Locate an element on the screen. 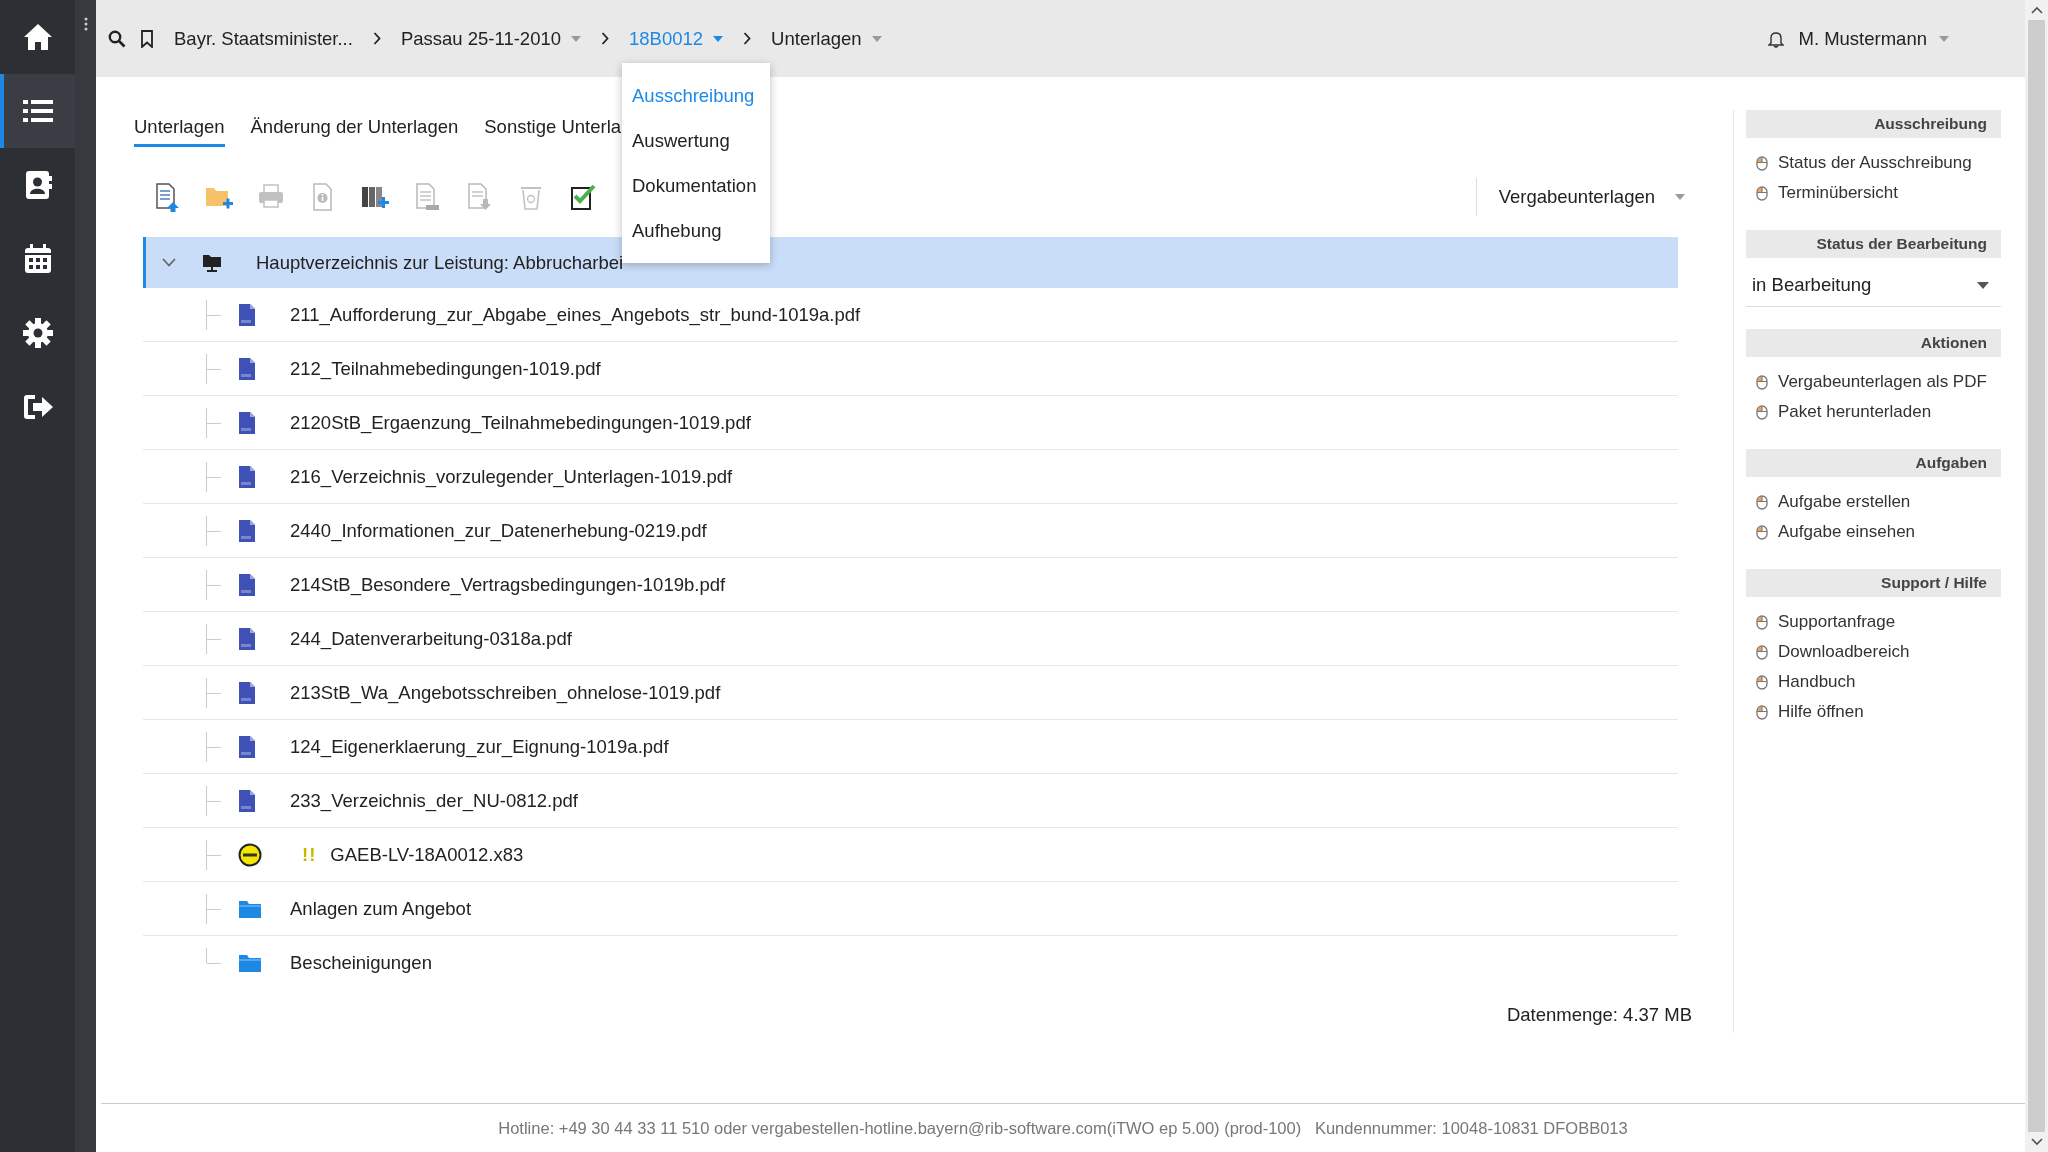 The image size is (2048, 1152). scrollbar is located at coordinates (2036, 576).